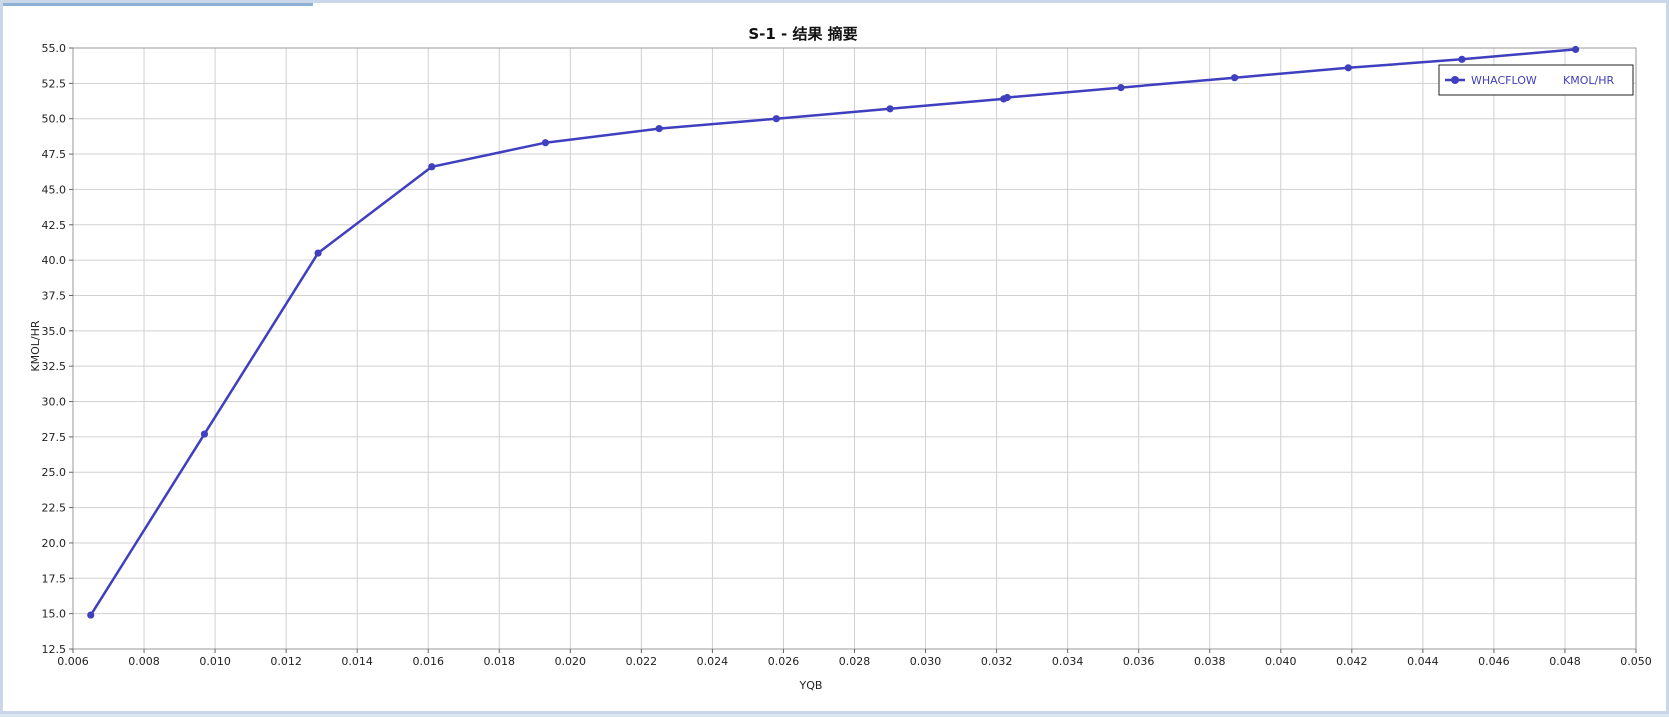 Image resolution: width=1669 pixels, height=717 pixels. Describe the element at coordinates (54, 508) in the screenshot. I see `y-tick-label: 22.5` at that location.